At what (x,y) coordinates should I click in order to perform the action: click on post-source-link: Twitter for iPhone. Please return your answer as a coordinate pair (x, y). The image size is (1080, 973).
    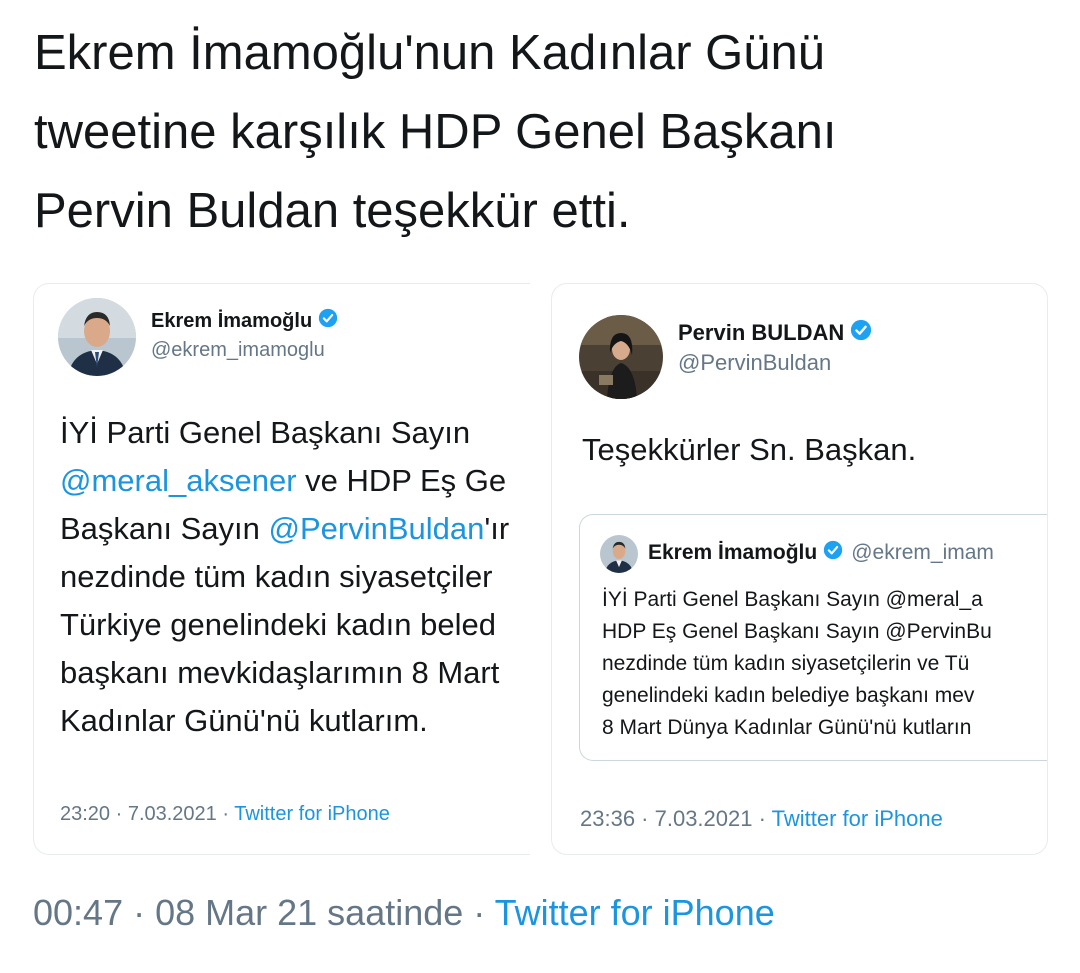
    Looking at the image, I should click on (635, 912).